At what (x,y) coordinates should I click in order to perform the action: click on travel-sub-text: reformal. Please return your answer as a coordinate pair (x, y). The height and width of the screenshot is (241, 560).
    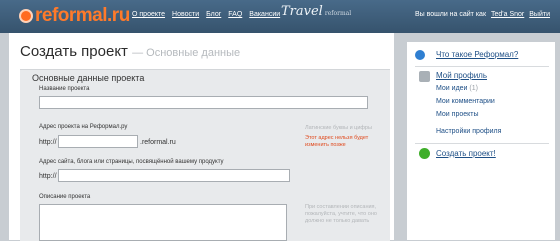
    Looking at the image, I should click on (338, 13).